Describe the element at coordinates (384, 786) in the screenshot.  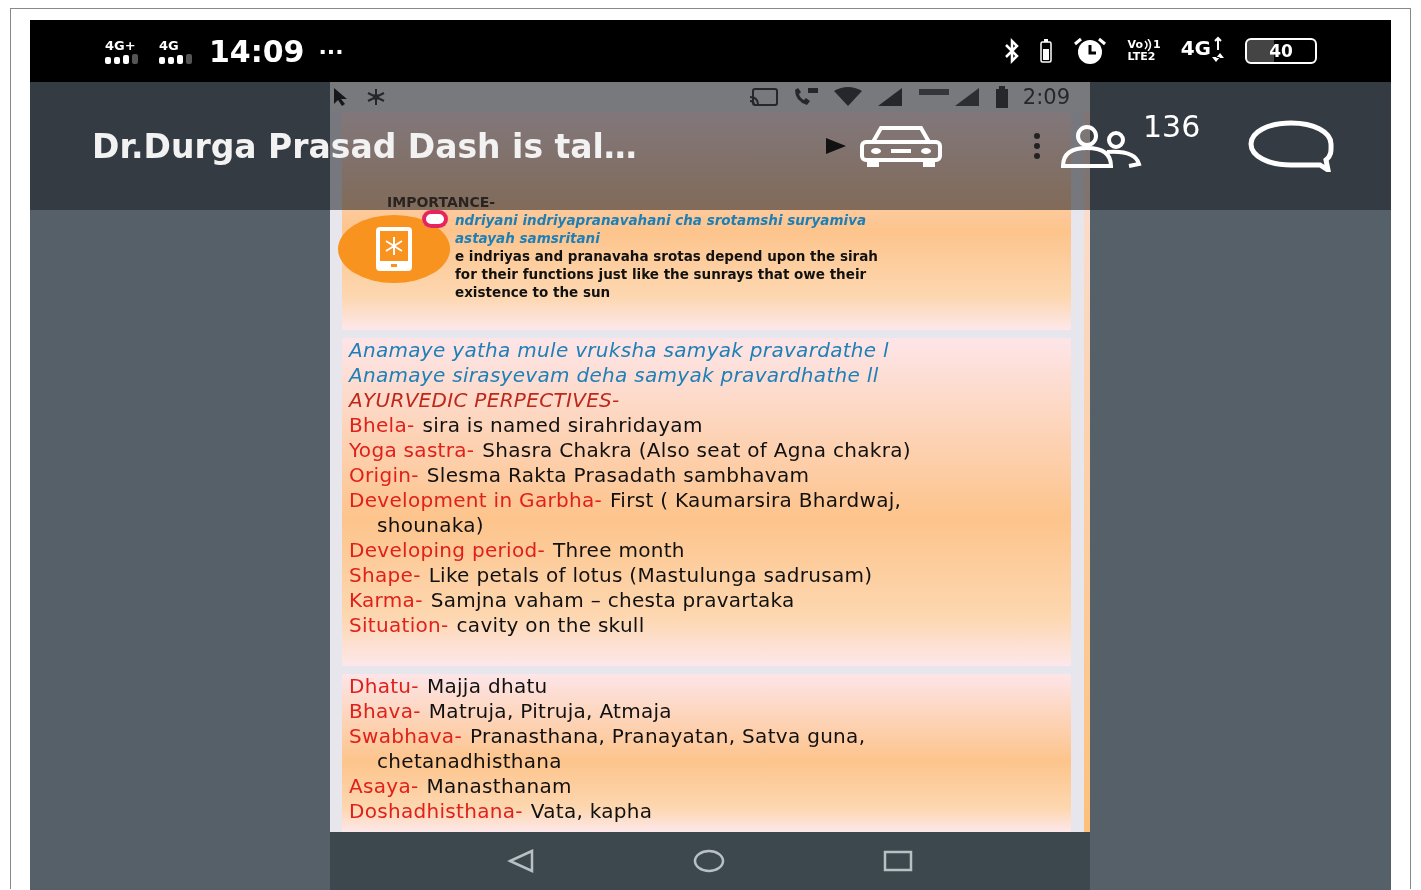
I see `field-label: Asaya-` at that location.